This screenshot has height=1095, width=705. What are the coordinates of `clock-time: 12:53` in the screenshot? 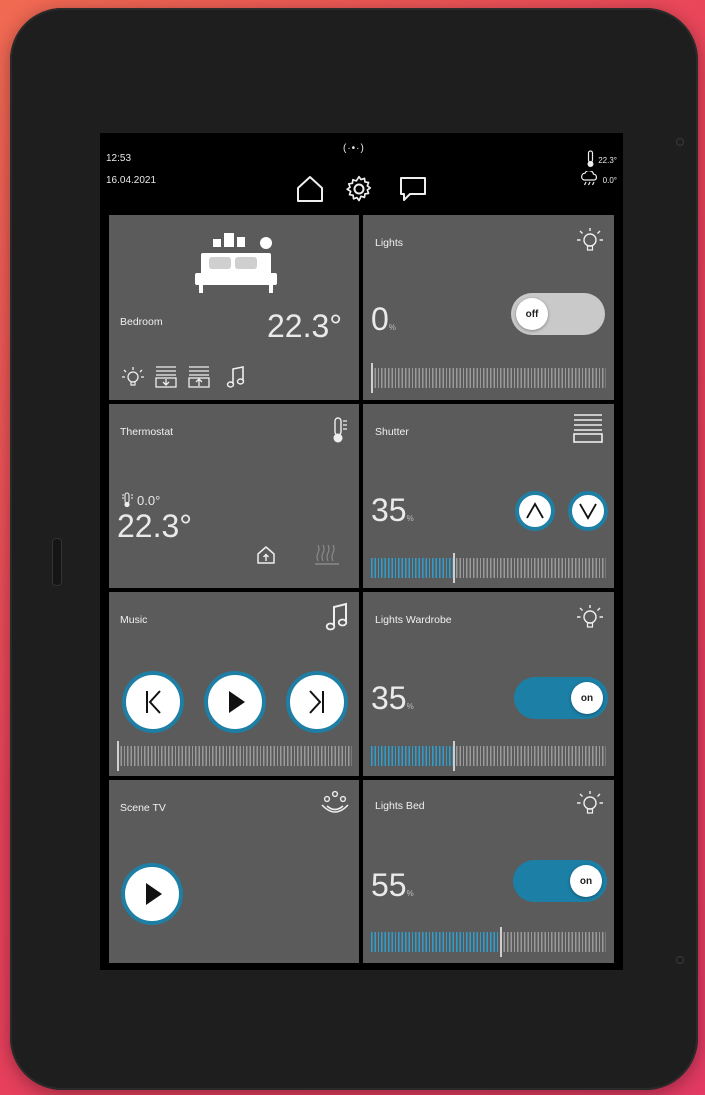 It's located at (119, 158).